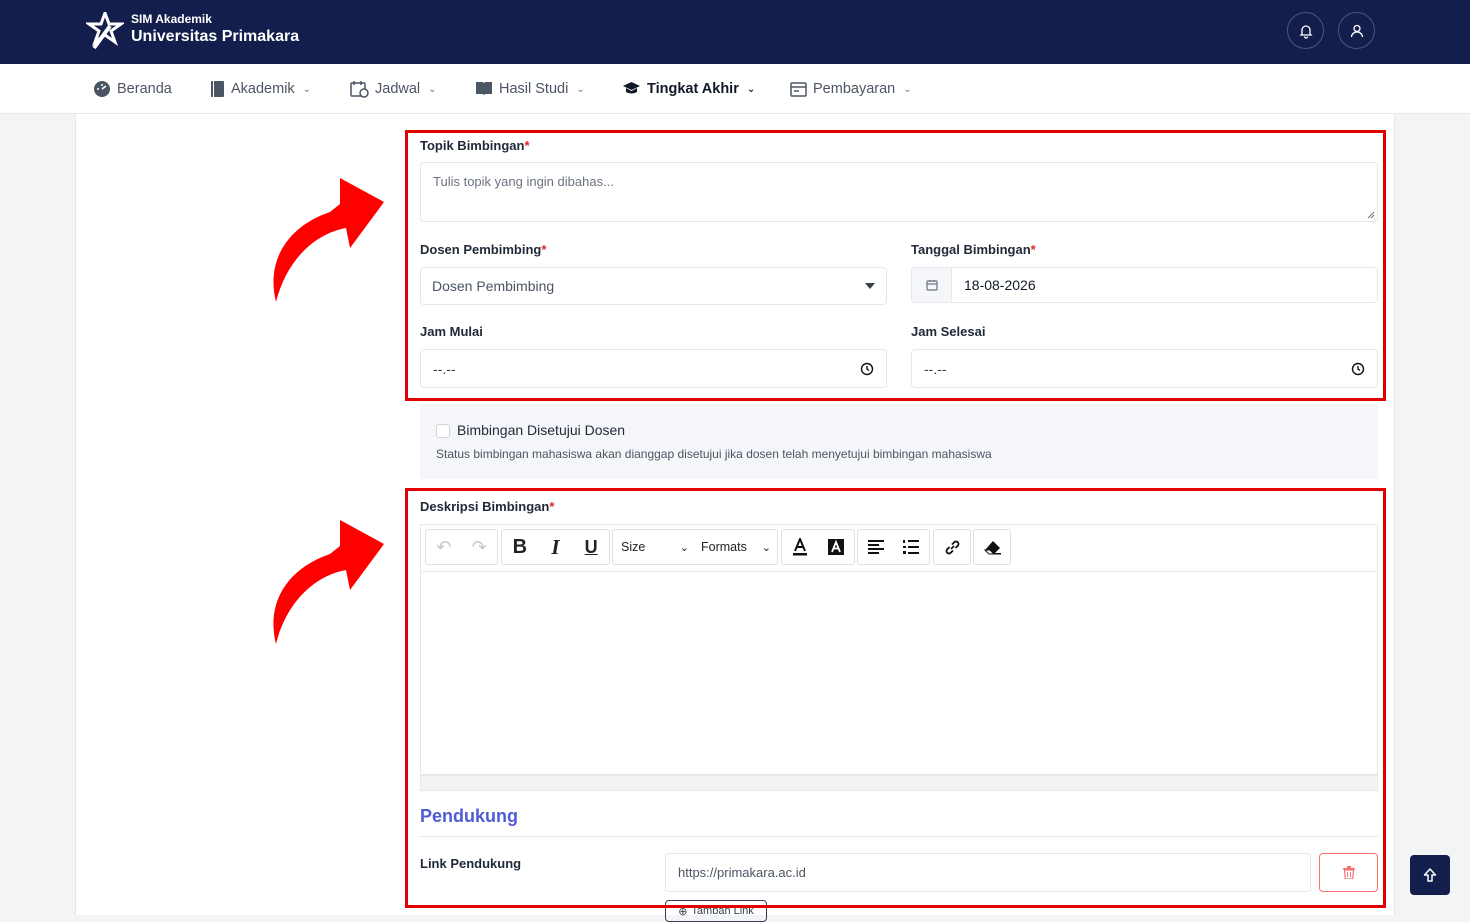 This screenshot has width=1470, height=922. I want to click on nav-pembayaran-label: Pembayaran, so click(854, 89).